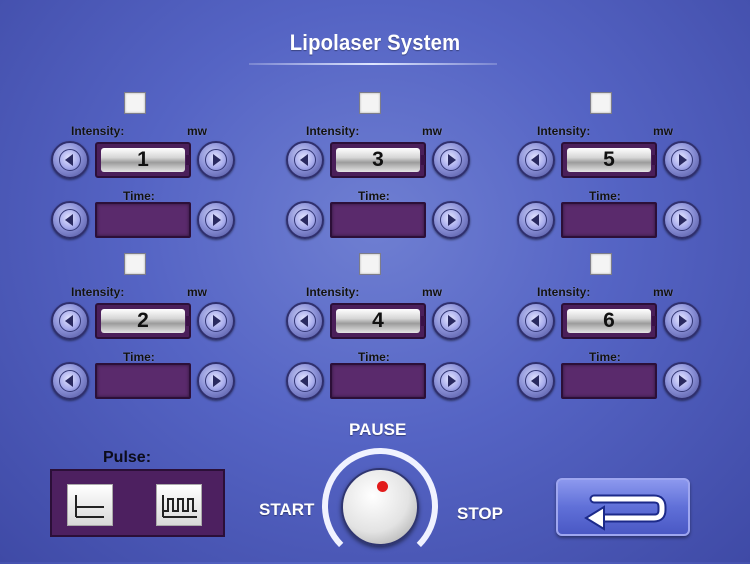  I want to click on stop-label: STOP, so click(480, 513).